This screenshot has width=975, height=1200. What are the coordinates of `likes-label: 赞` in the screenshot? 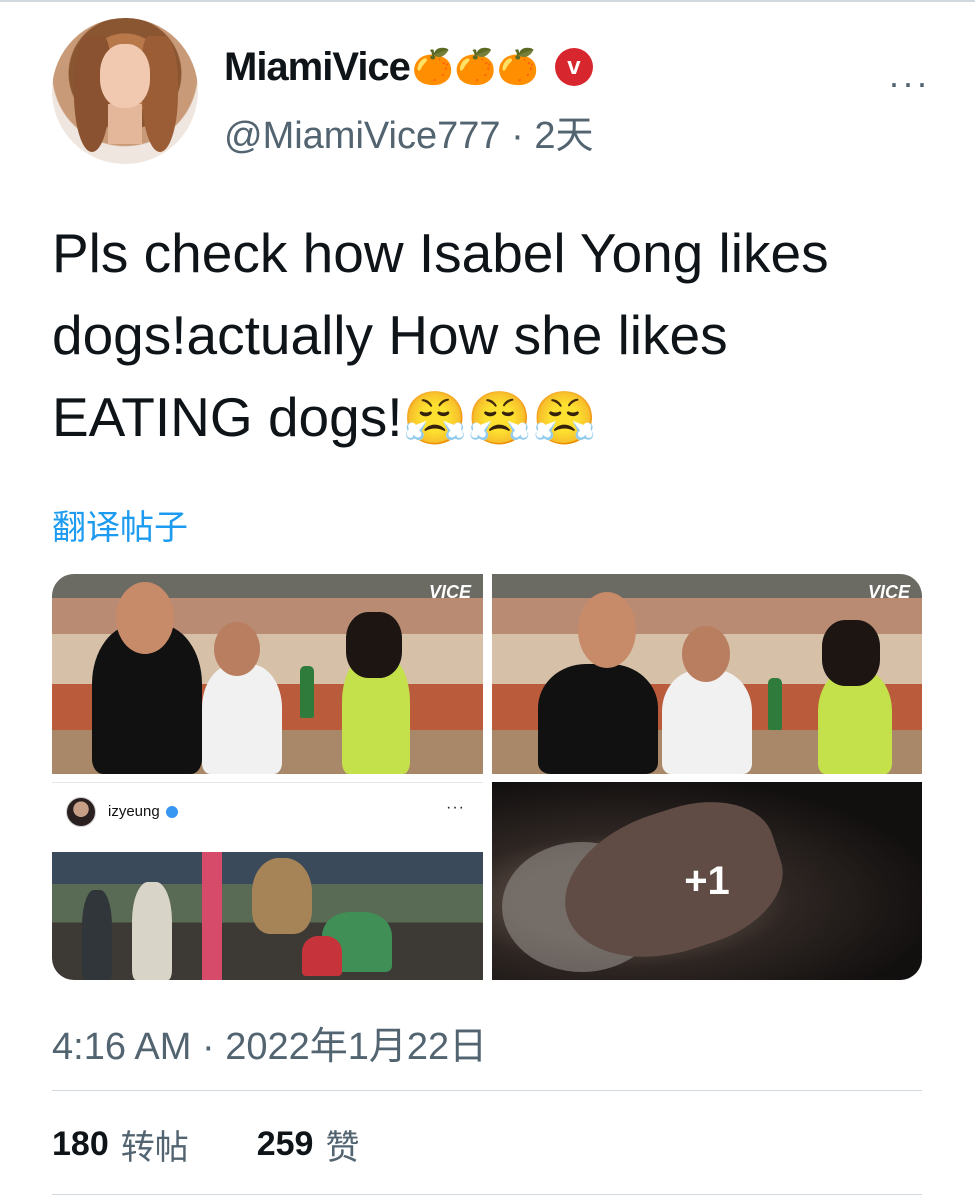 It's located at (342, 1144).